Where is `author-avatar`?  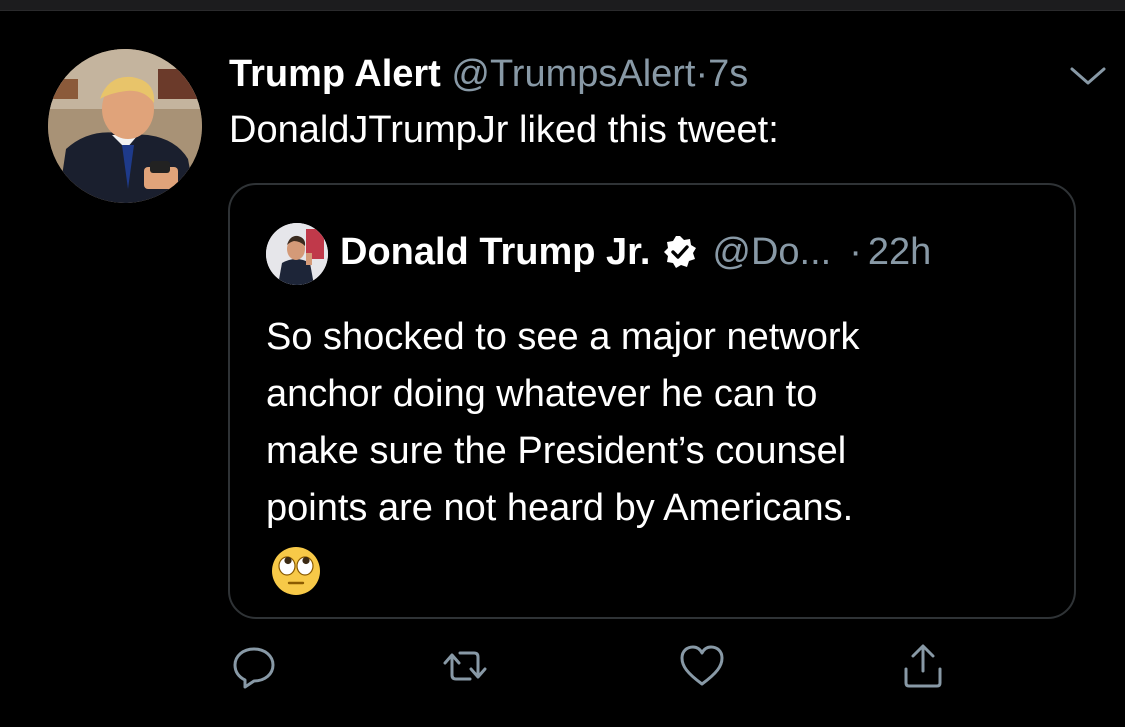 author-avatar is located at coordinates (125, 126).